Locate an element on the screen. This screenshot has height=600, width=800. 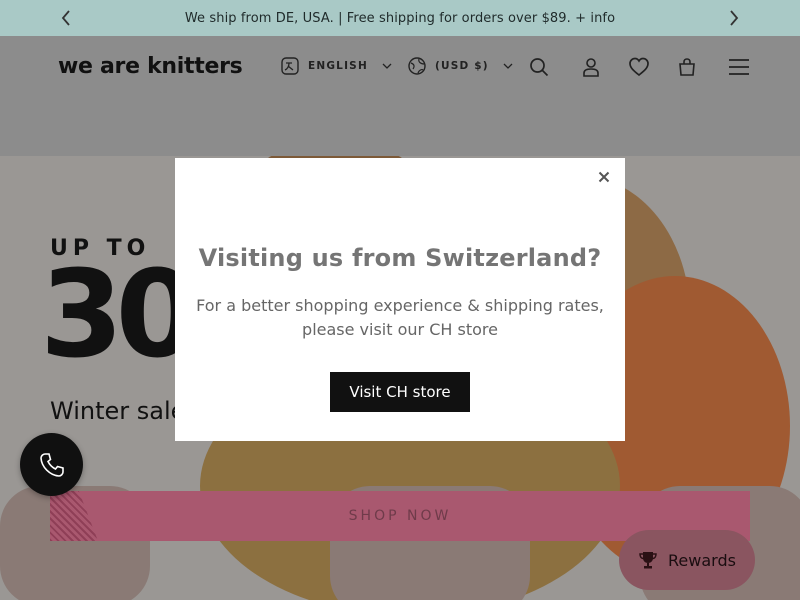
visit-store-button: Visit CH store is located at coordinates (400, 392).